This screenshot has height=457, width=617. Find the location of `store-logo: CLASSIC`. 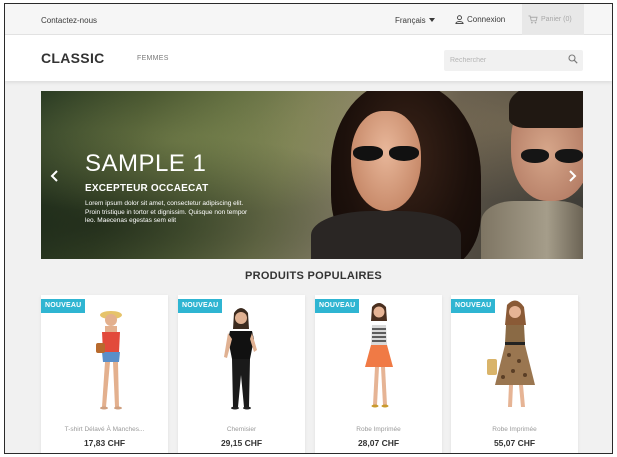

store-logo: CLASSIC is located at coordinates (73, 58).